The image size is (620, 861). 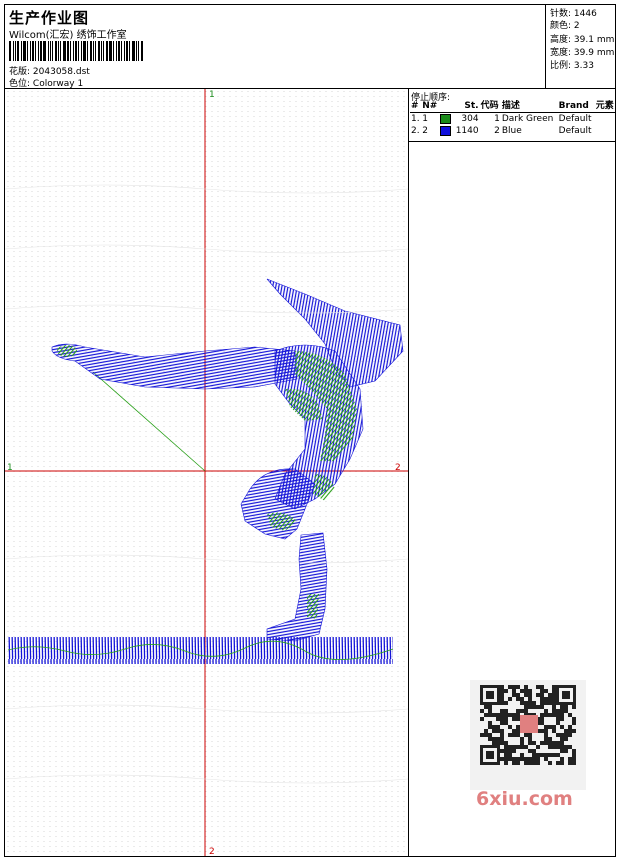 What do you see at coordinates (446, 130) in the screenshot?
I see `color-swatch` at bounding box center [446, 130].